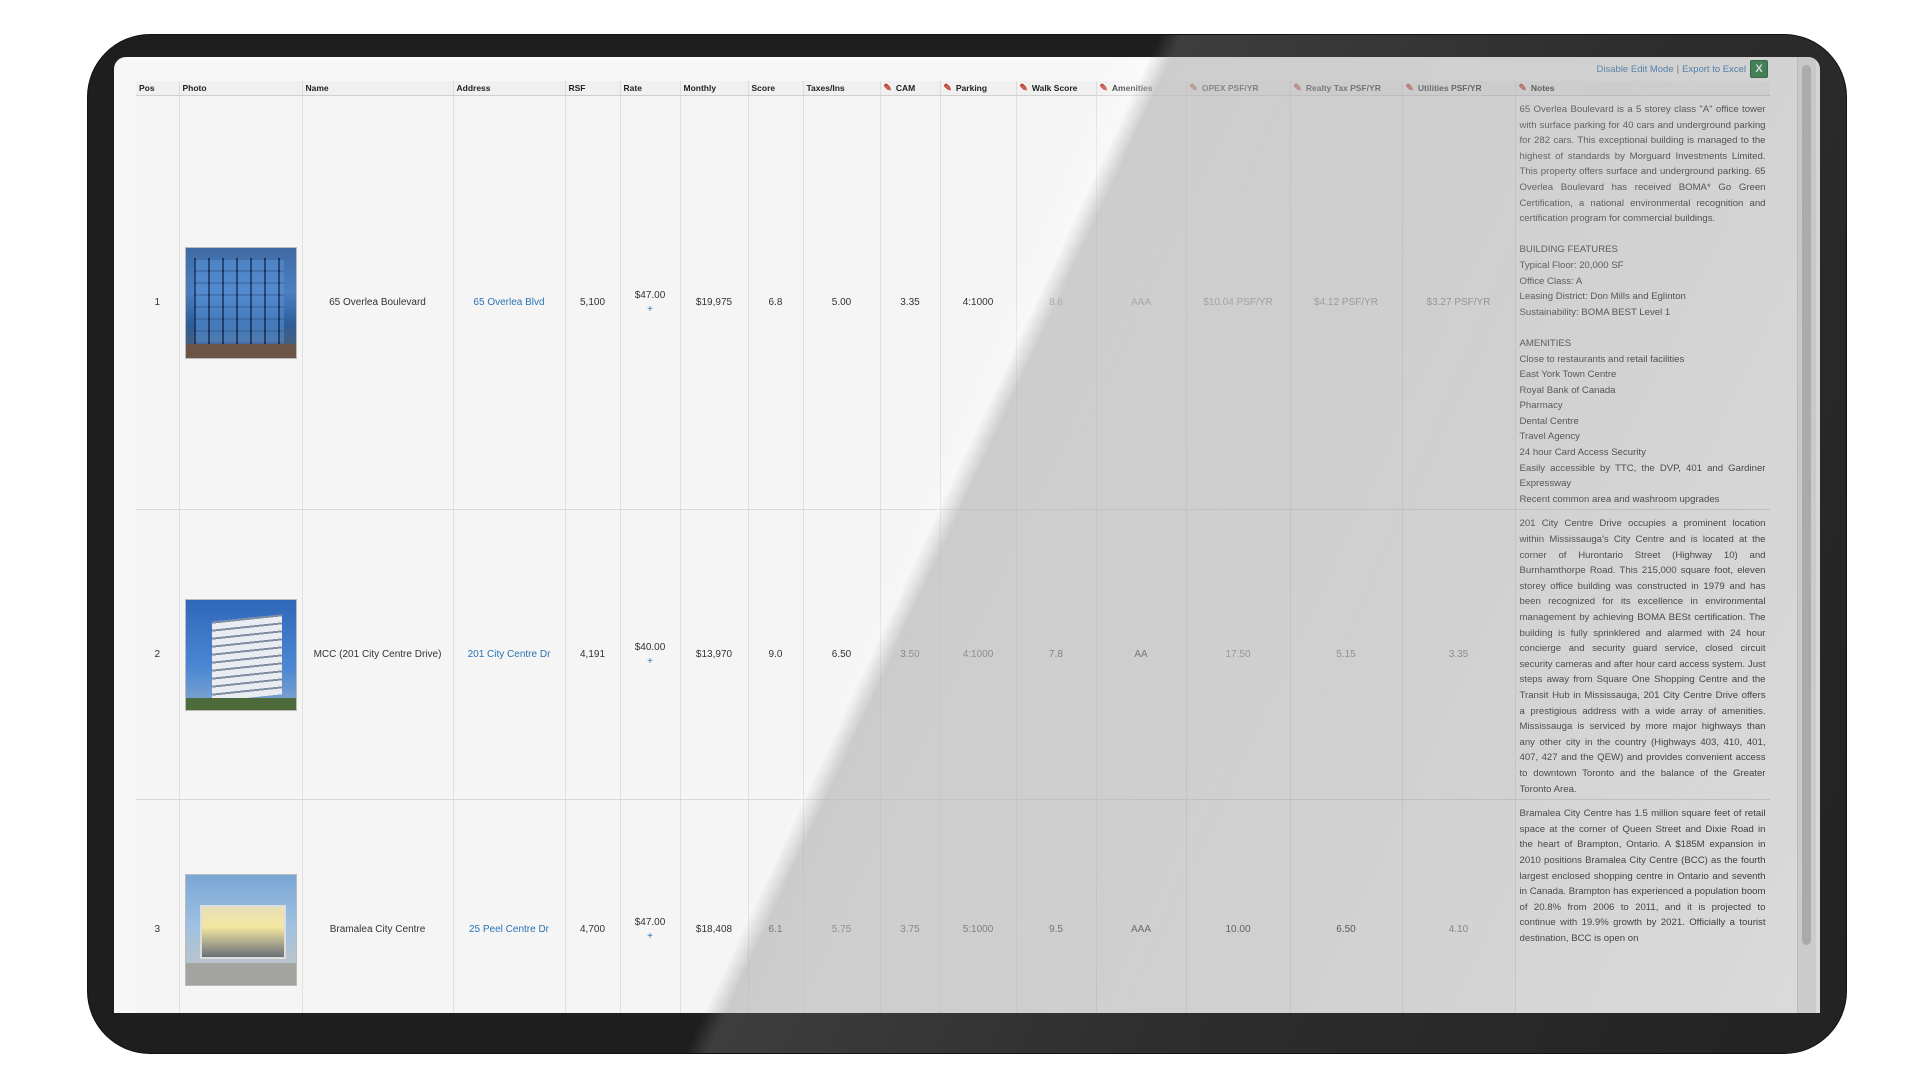 The width and height of the screenshot is (1920, 1080). I want to click on cell-realty-tax: 6.50, so click(1346, 906).